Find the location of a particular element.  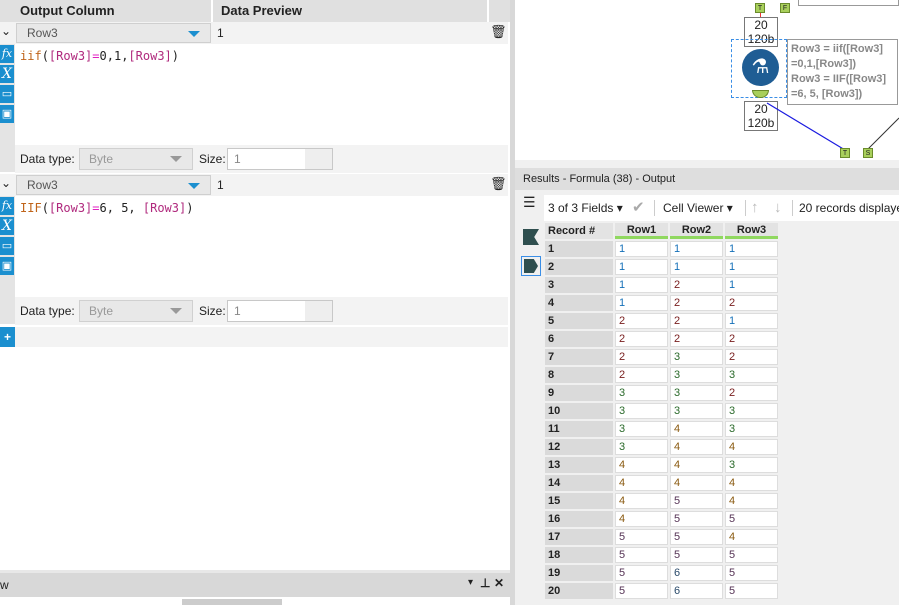

record-number: 20 is located at coordinates (579, 591).